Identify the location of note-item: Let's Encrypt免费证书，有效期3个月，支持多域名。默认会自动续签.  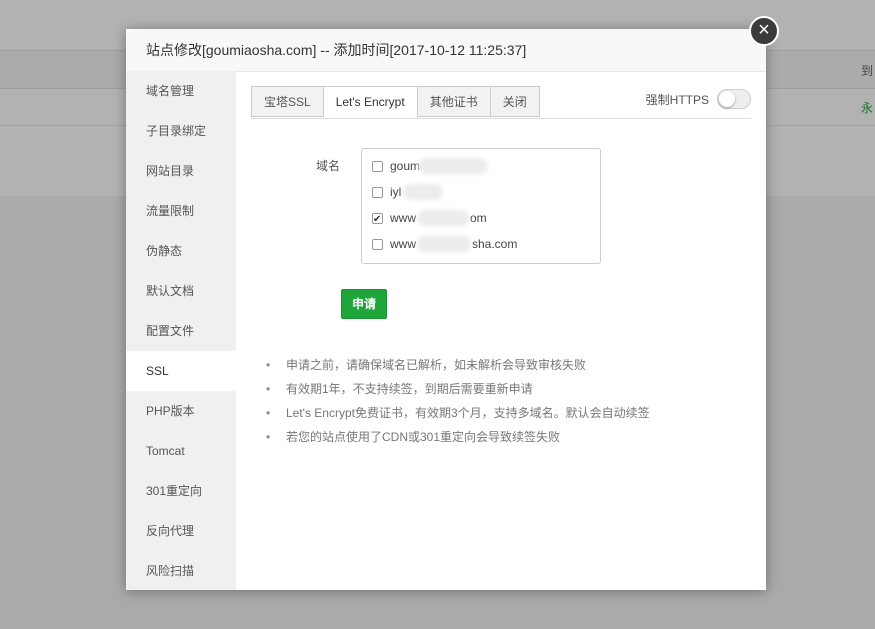
(458, 413).